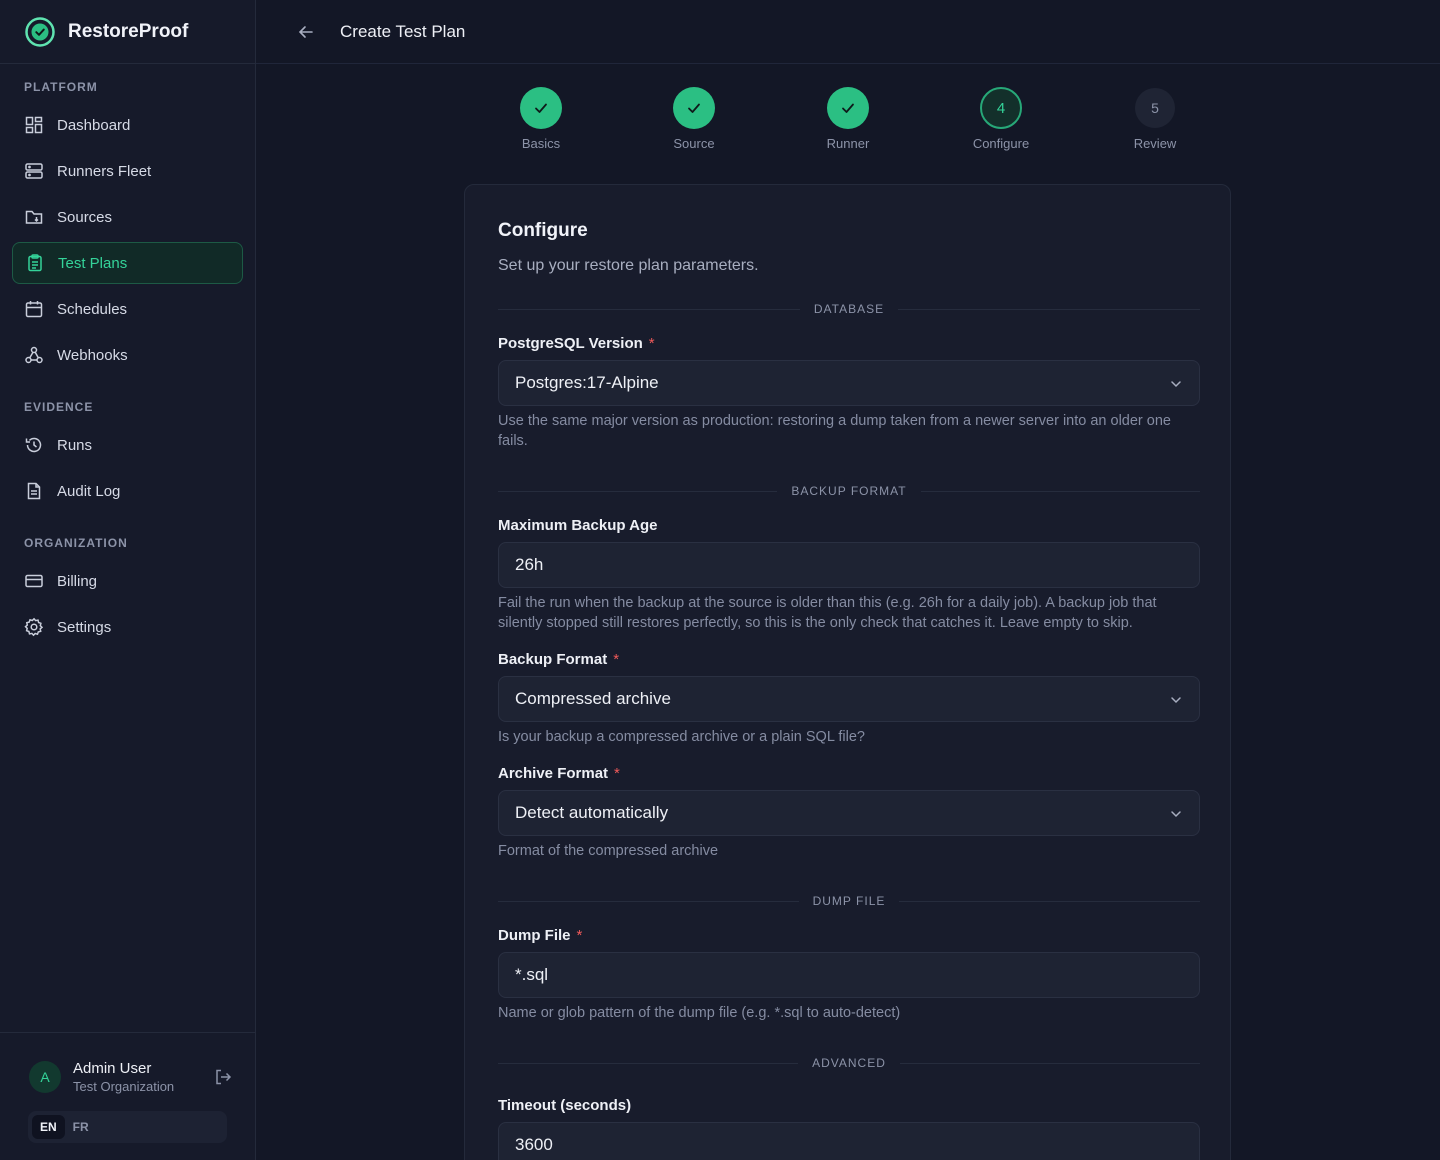  Describe the element at coordinates (849, 309) in the screenshot. I see `section-label-database: DATABASE` at that location.